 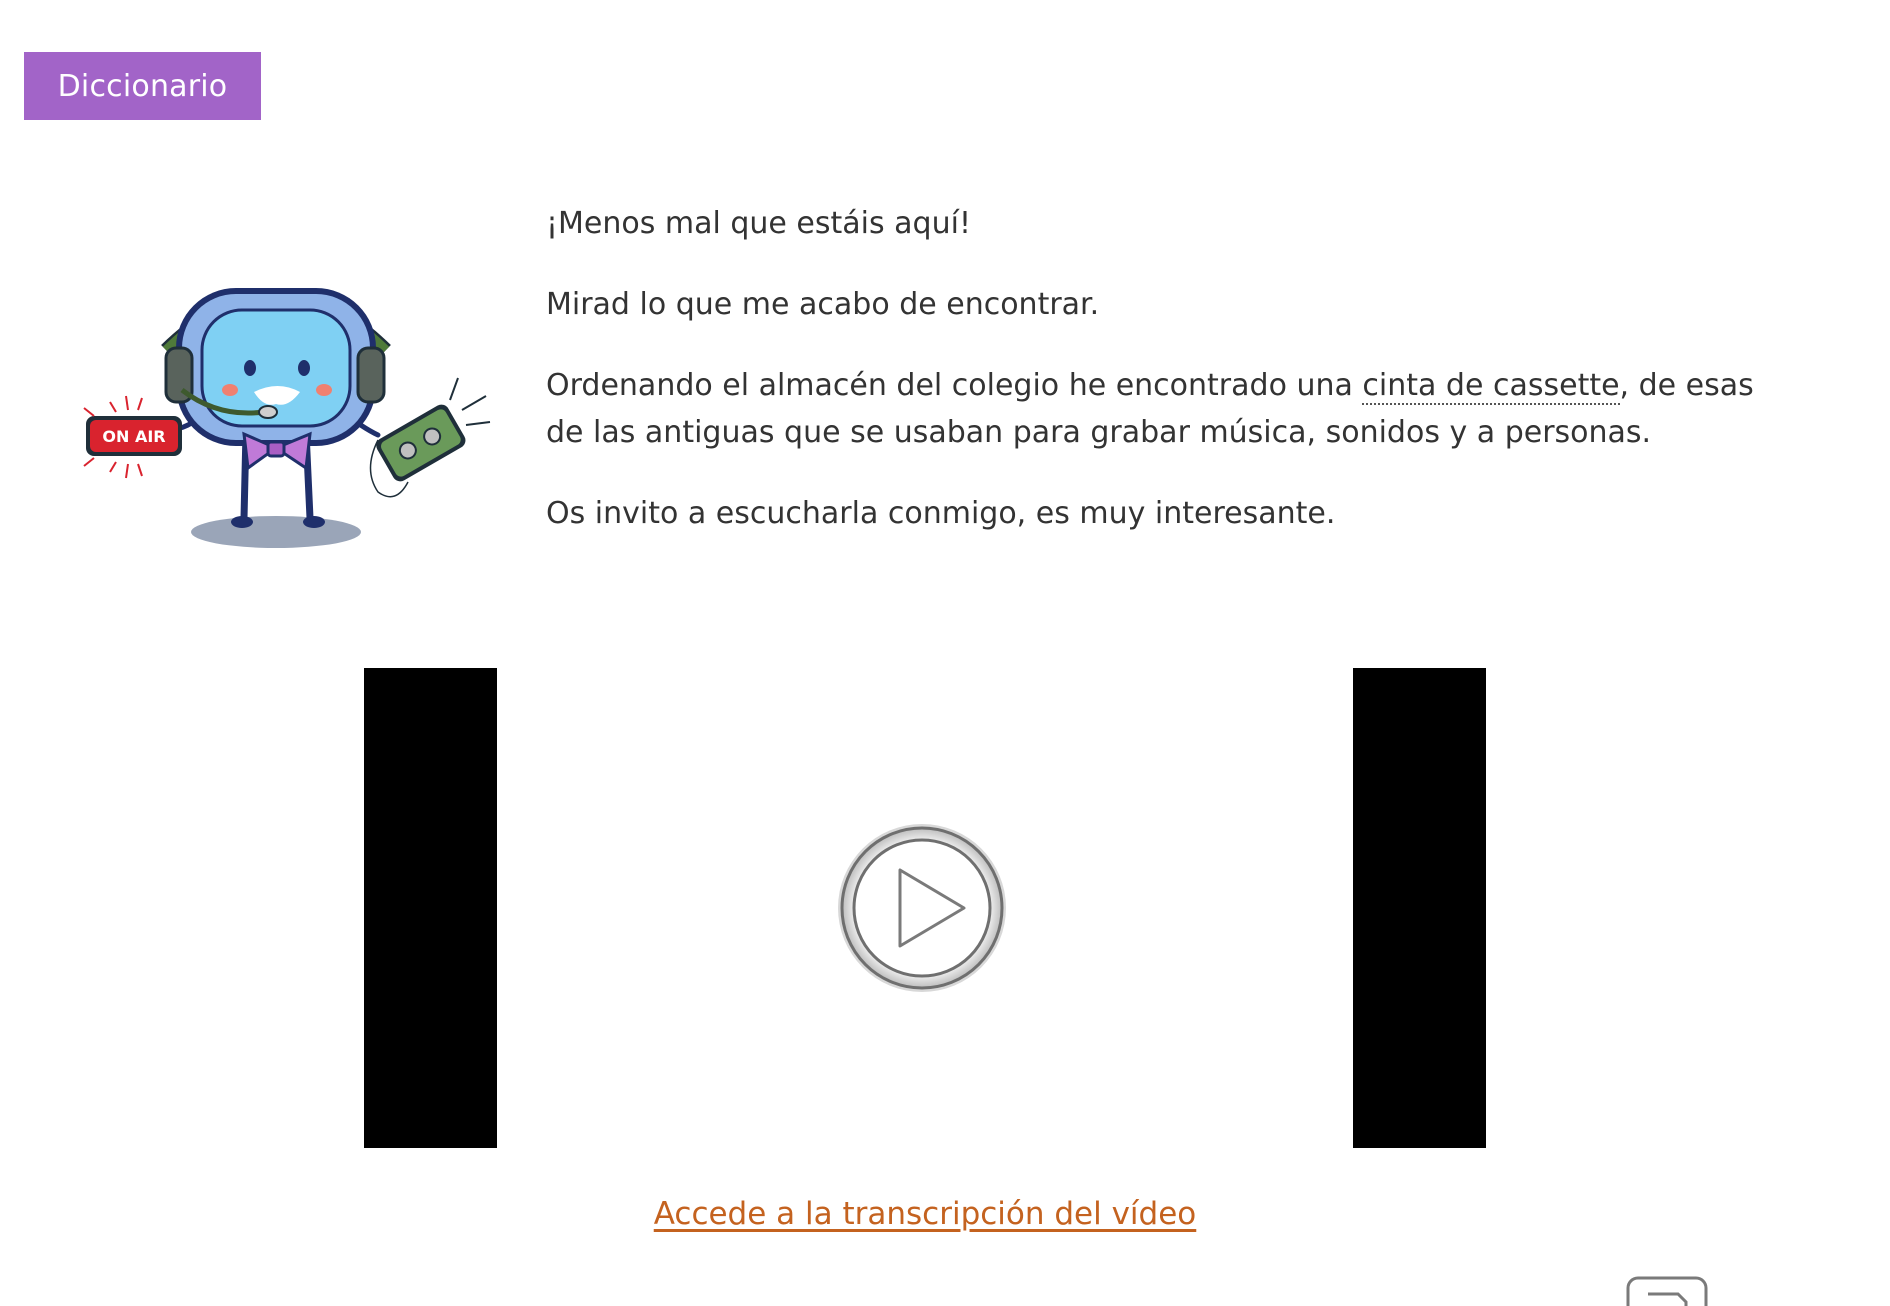 What do you see at coordinates (823, 304) in the screenshot?
I see `intro-line-2: Mirad lo que me acabo de encontrar.` at bounding box center [823, 304].